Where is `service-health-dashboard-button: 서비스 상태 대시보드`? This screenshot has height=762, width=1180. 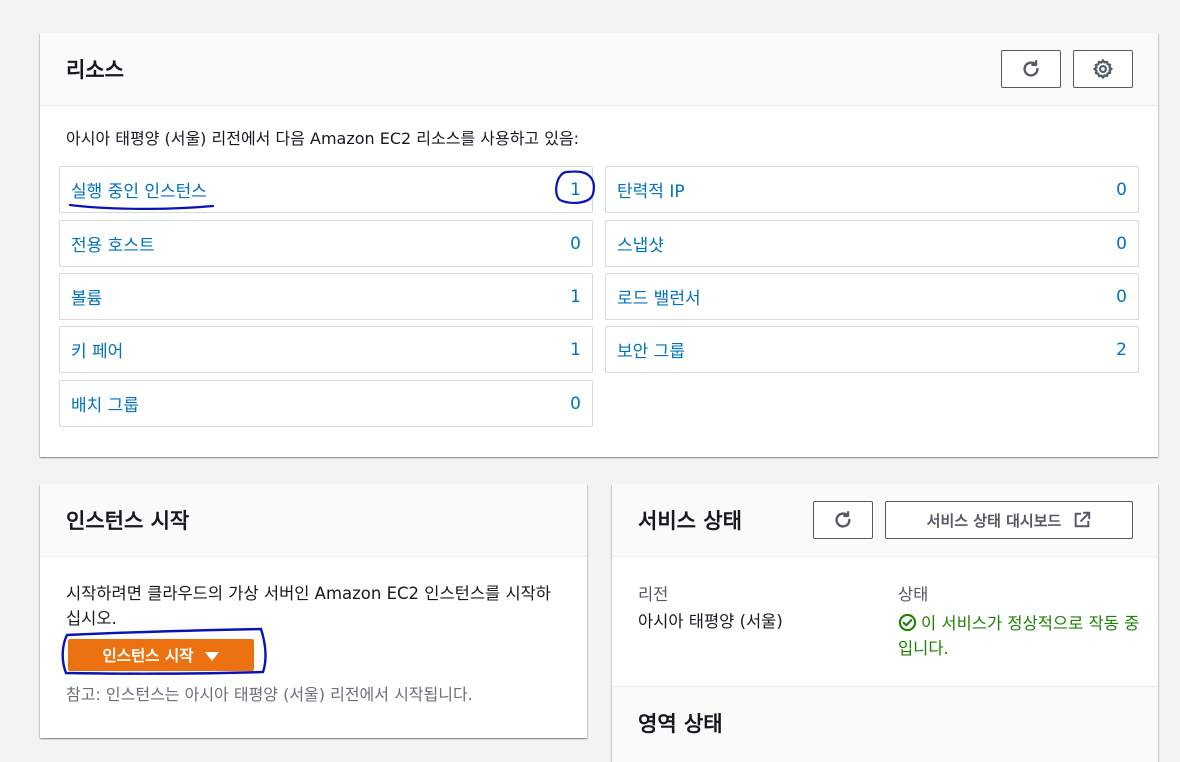 service-health-dashboard-button: 서비스 상태 대시보드 is located at coordinates (1009, 520).